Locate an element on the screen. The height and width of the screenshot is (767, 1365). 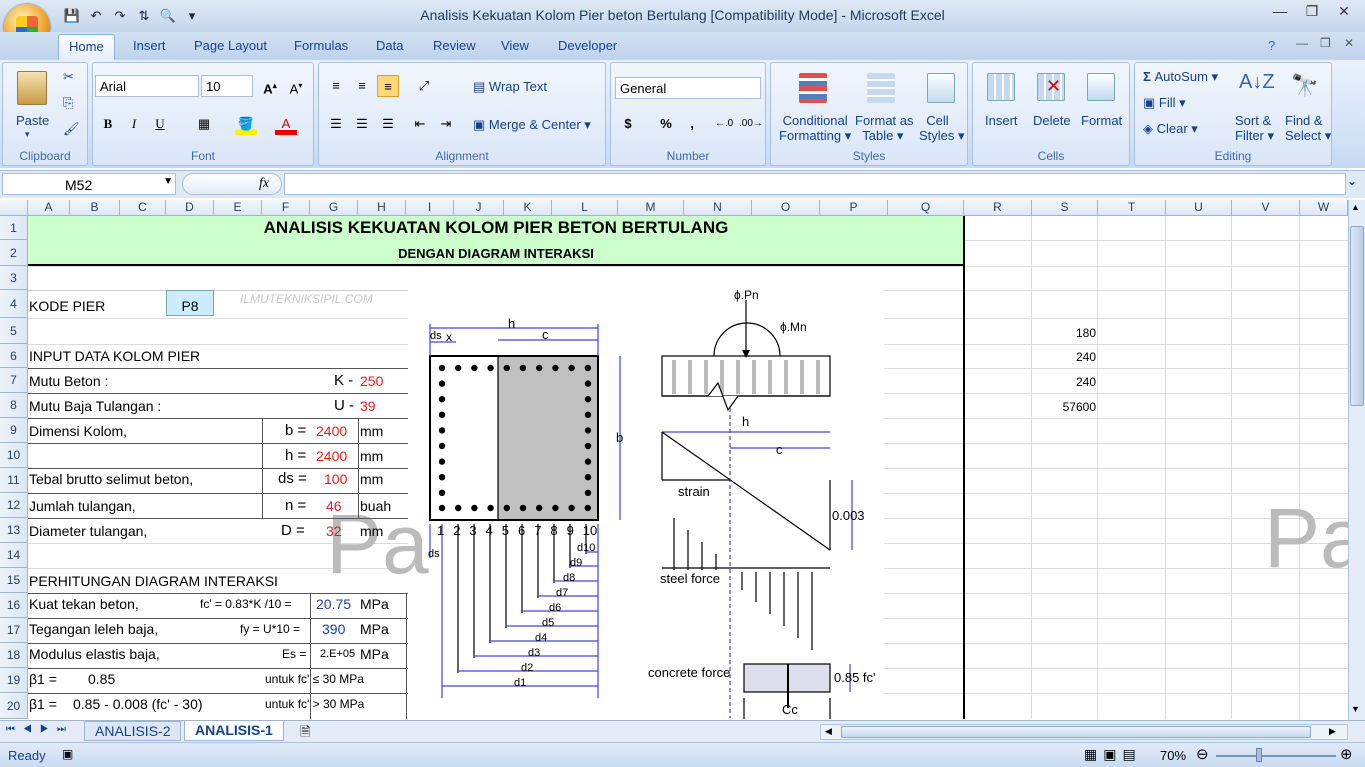
row-header: 18 is located at coordinates (14, 655).